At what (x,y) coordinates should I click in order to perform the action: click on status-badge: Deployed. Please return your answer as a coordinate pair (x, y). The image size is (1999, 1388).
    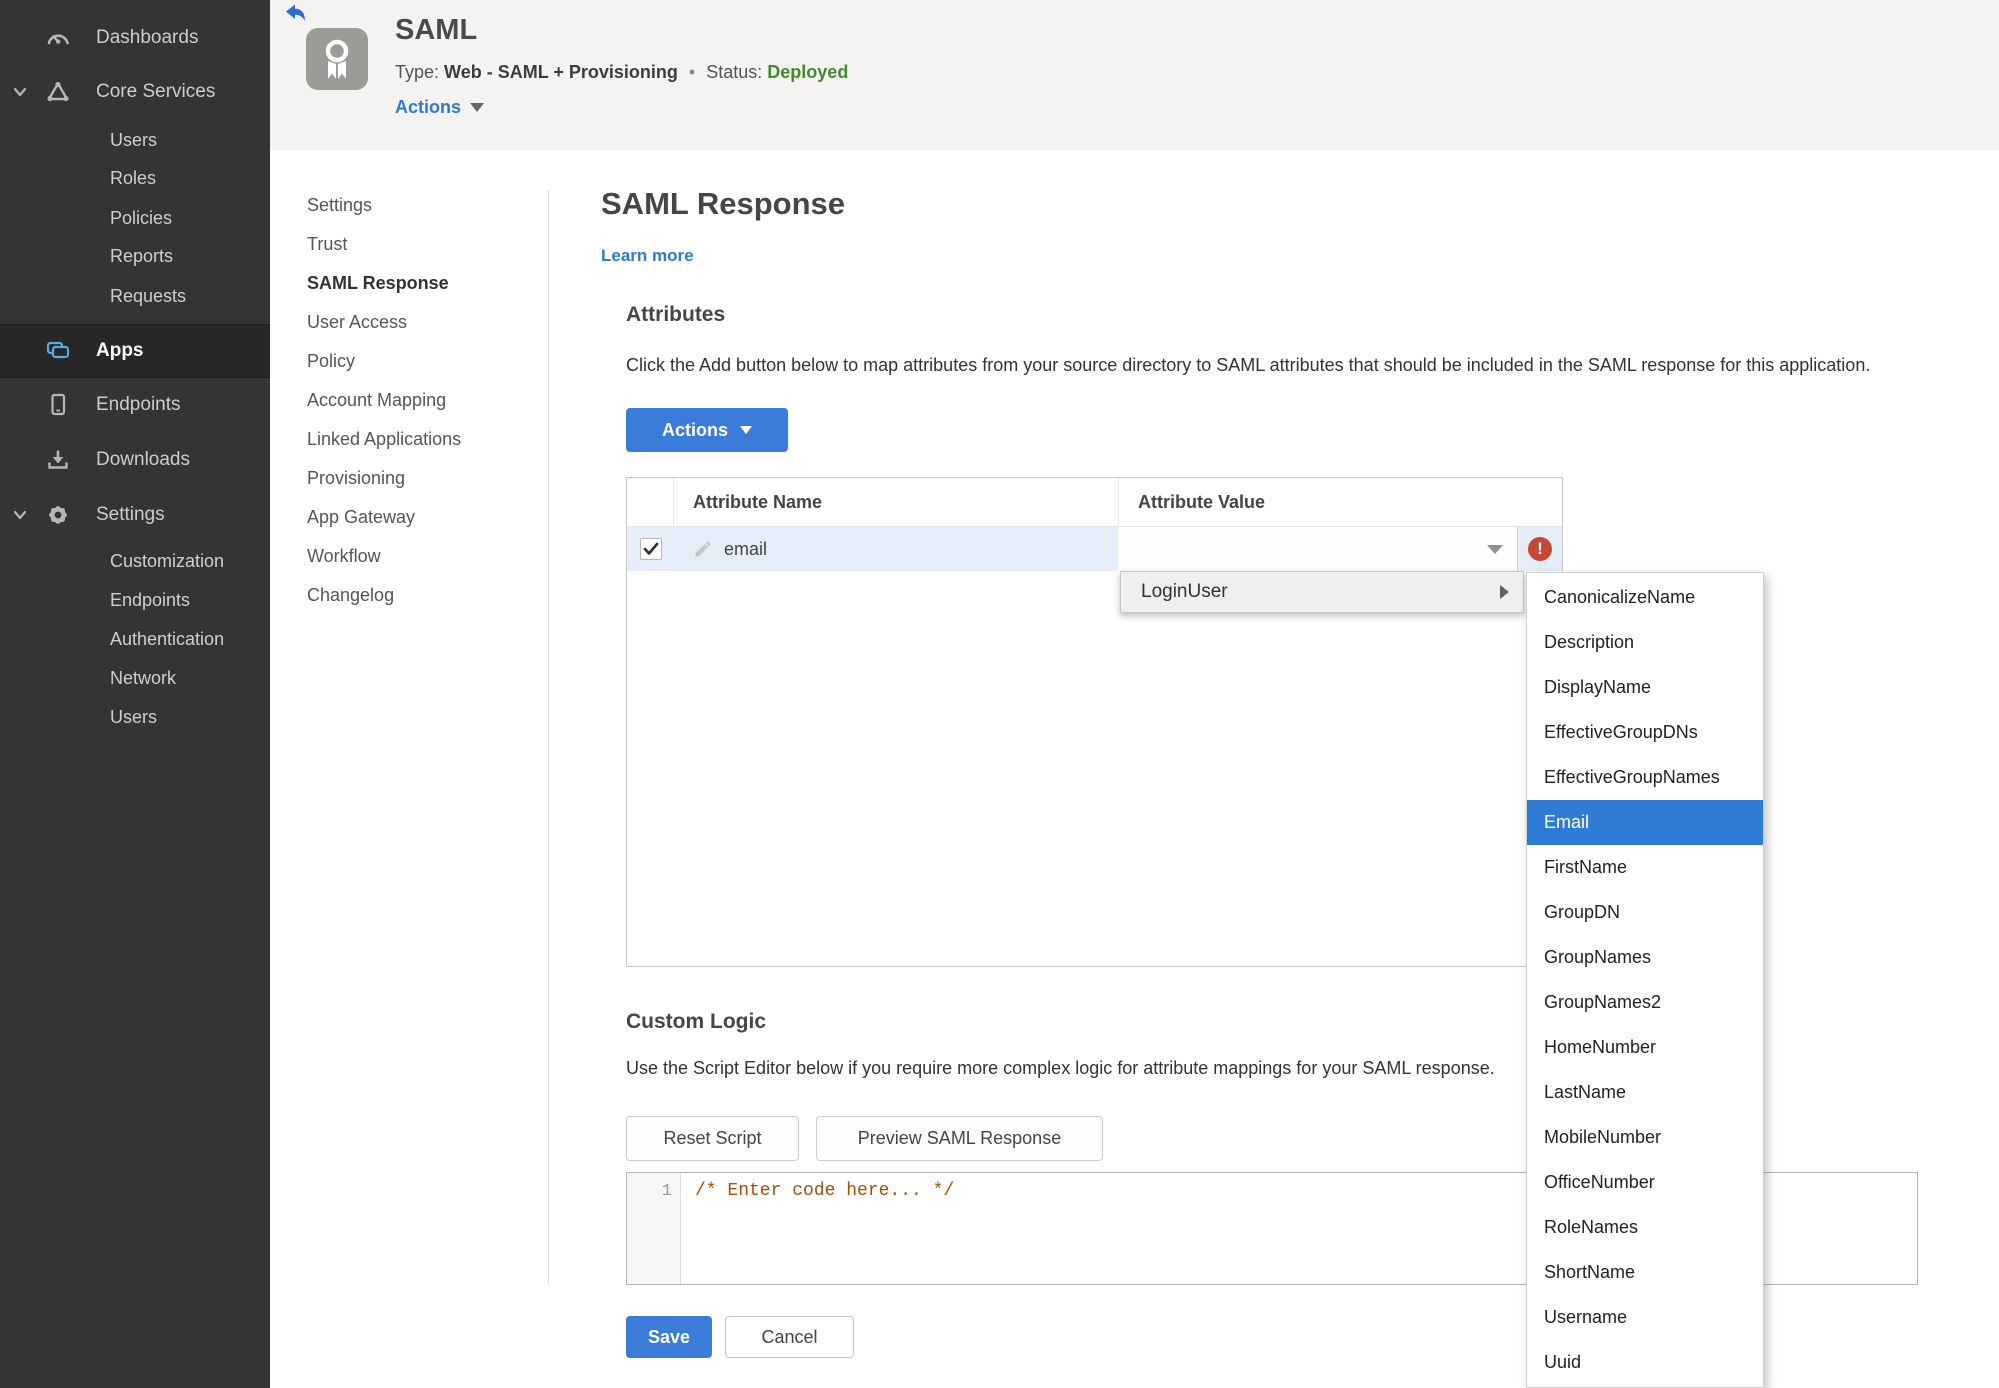
    Looking at the image, I should click on (808, 72).